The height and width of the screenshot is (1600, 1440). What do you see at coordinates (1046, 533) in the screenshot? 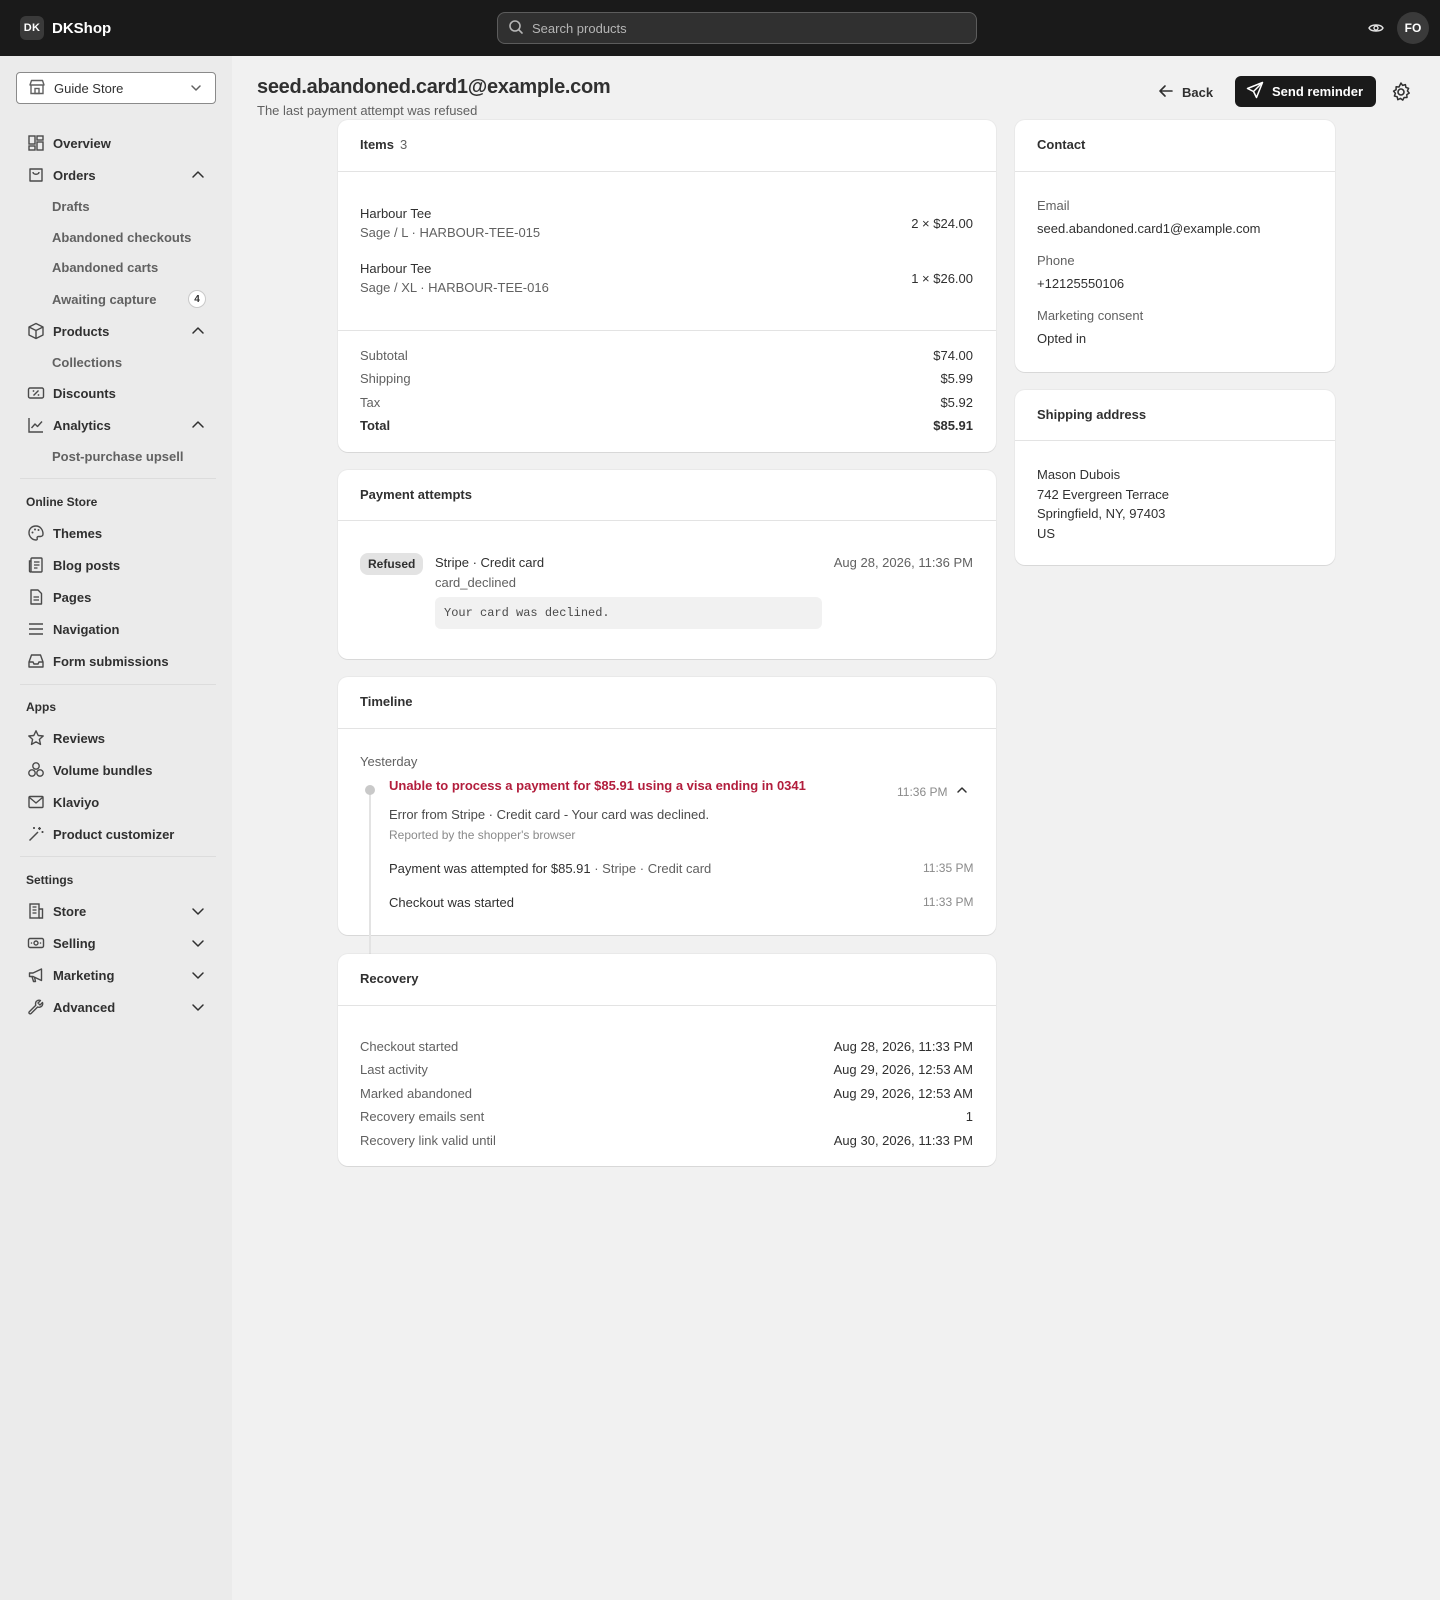
I see `address-line: US` at bounding box center [1046, 533].